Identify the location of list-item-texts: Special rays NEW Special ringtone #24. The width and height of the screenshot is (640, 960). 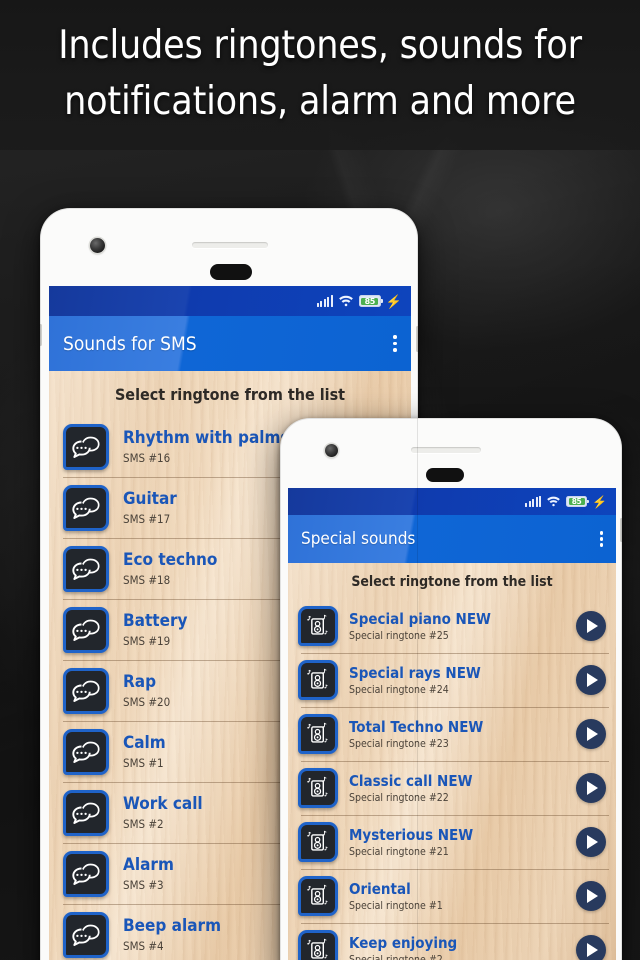
(457, 680).